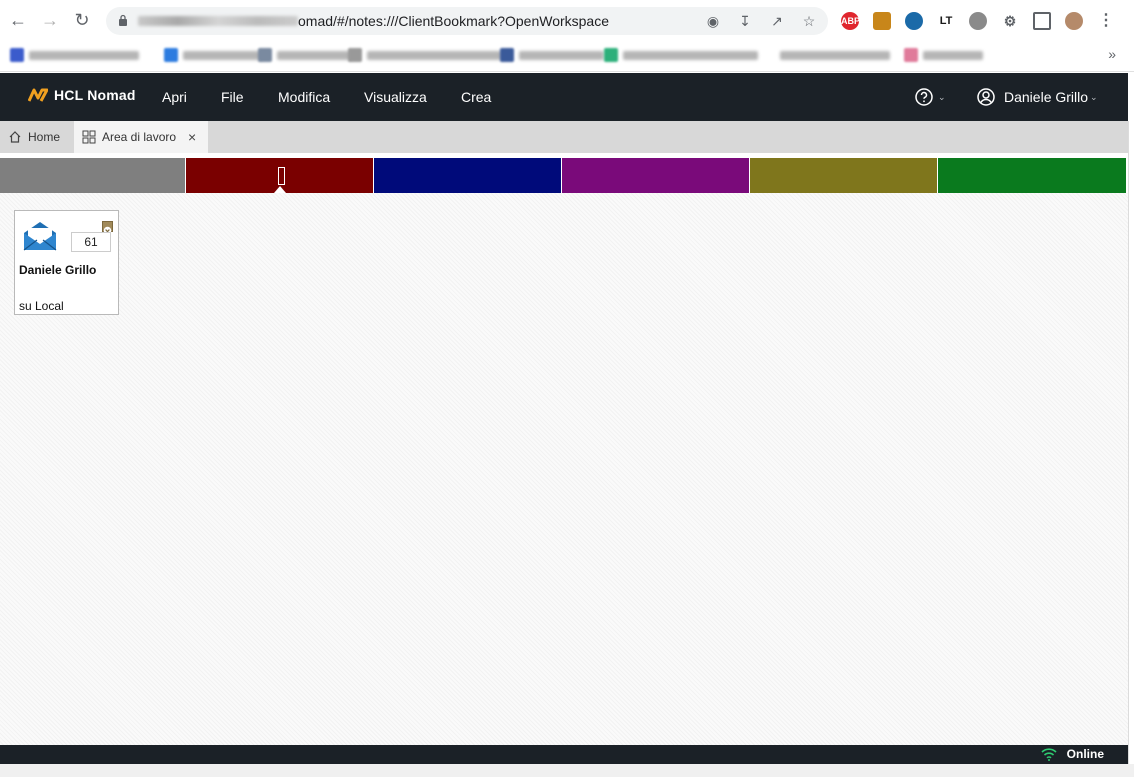 The height and width of the screenshot is (777, 1134). Describe the element at coordinates (850, 21) in the screenshot. I see `adblock-icon: ABP` at that location.